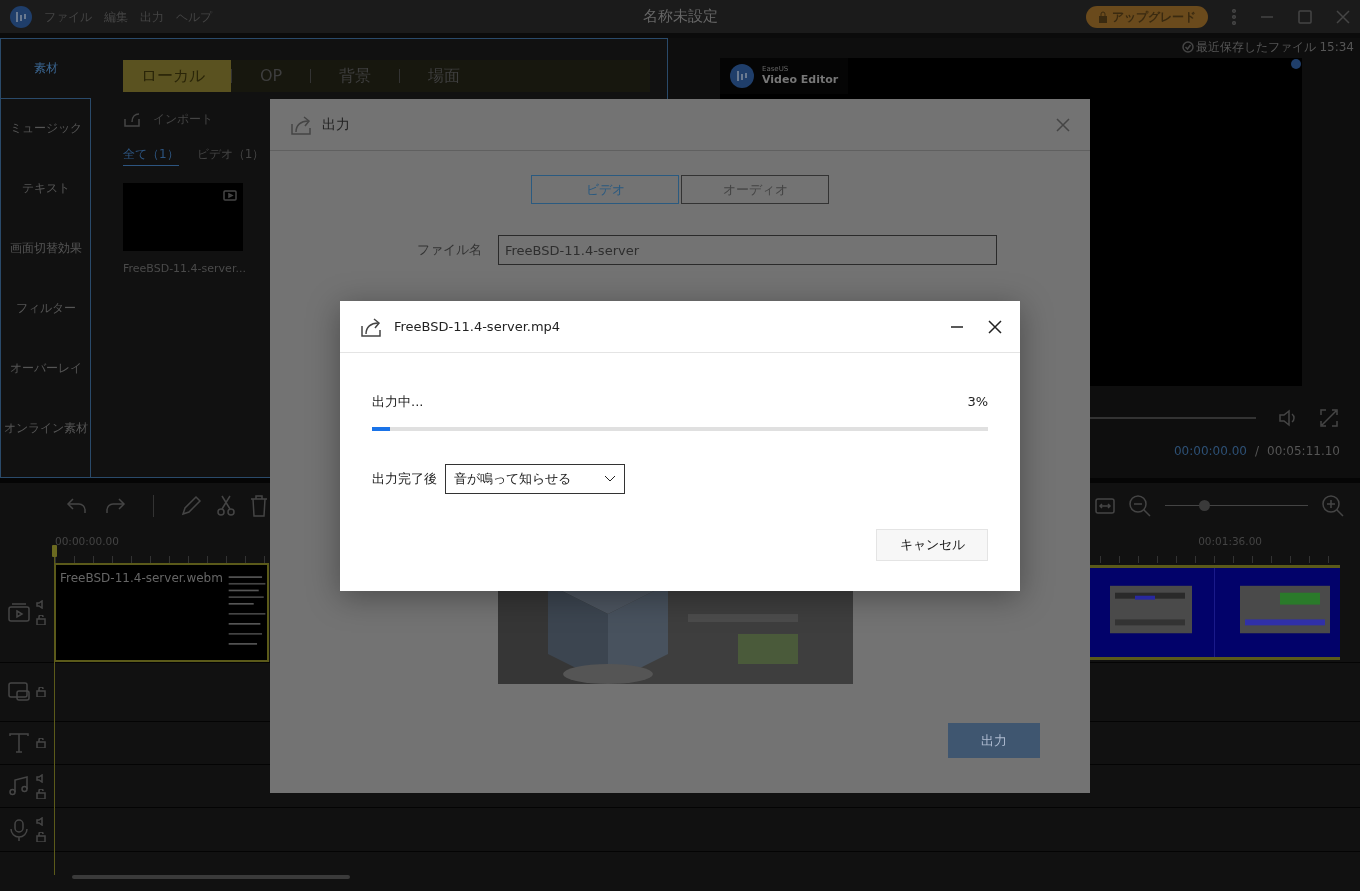 This screenshot has width=1360, height=891. I want to click on video-track-icon, so click(19, 612).